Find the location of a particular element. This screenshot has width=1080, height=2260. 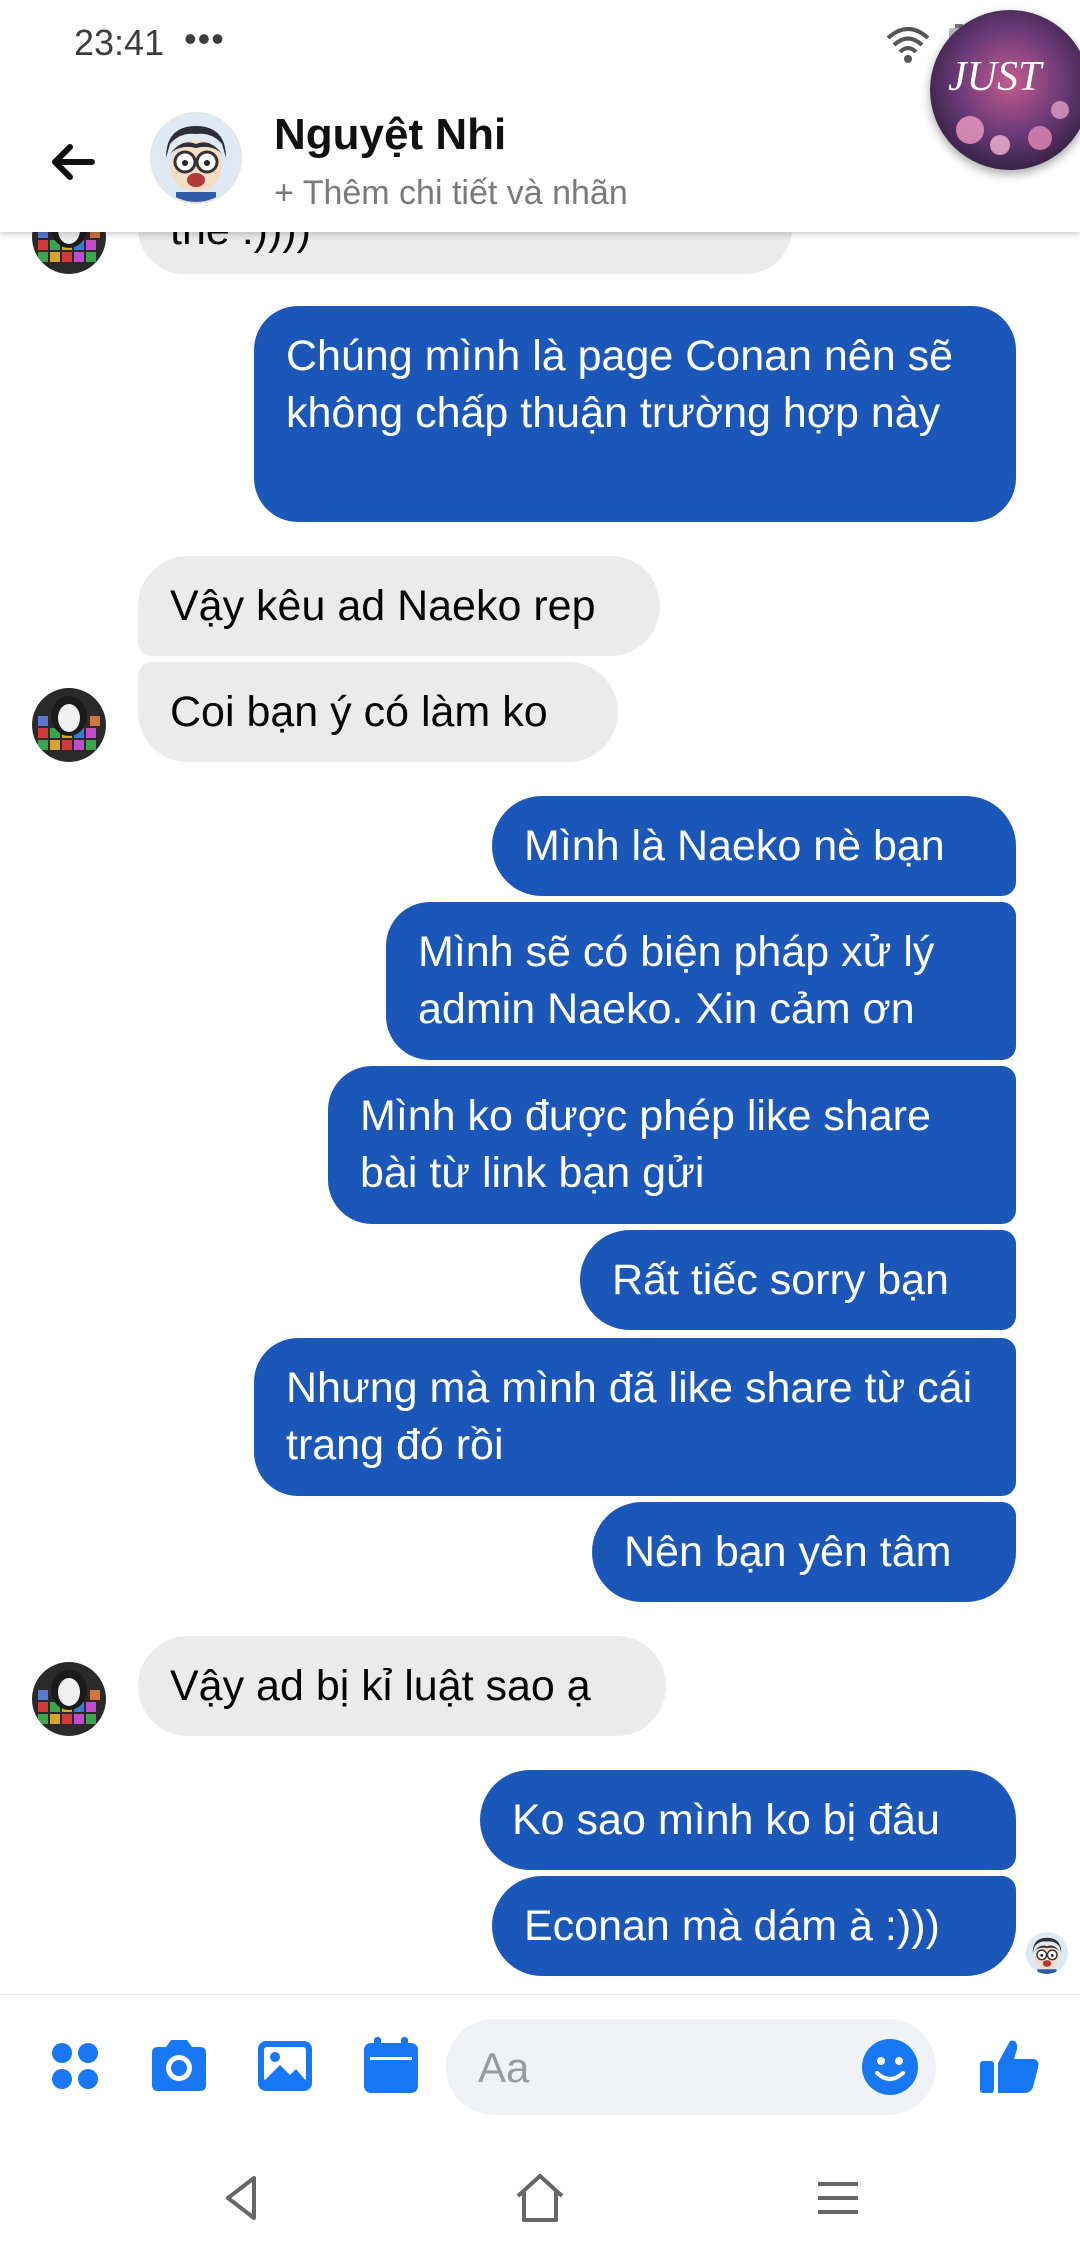

message-text: Coi bạn ý có làm ko is located at coordinates (359, 712).